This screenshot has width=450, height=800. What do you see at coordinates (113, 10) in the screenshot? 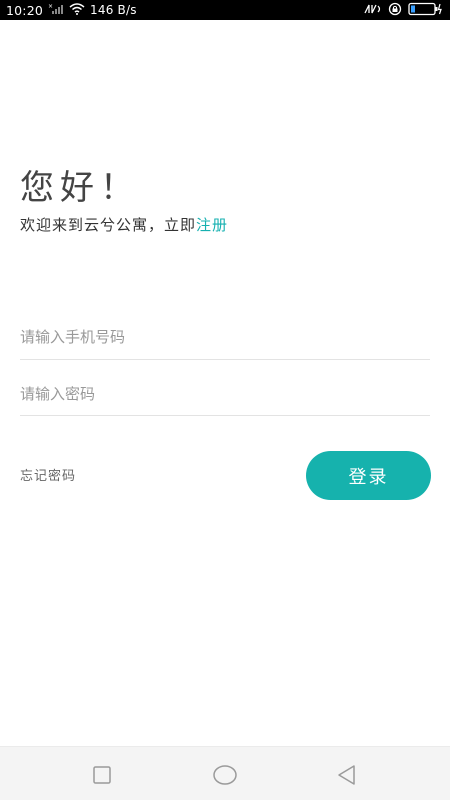
I see `network-speed: 146 B/s` at bounding box center [113, 10].